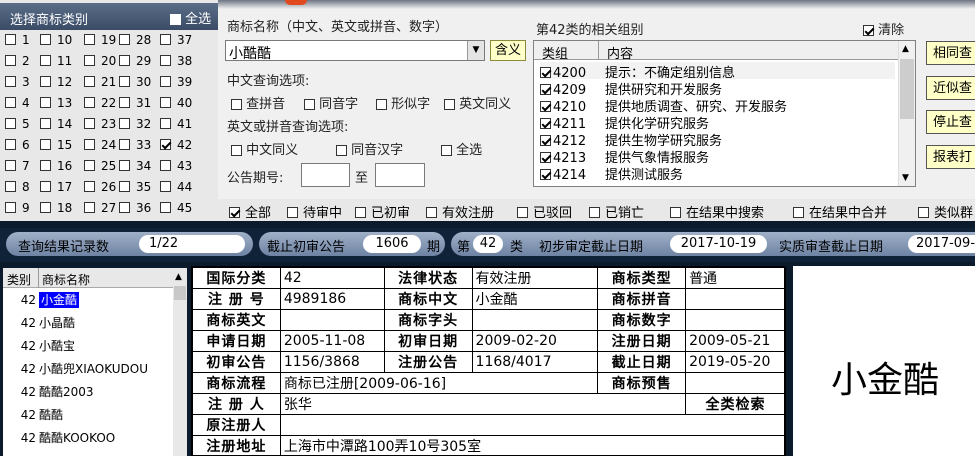  Describe the element at coordinates (616, 211) in the screenshot. I see `filter-5: 已销亡` at that location.